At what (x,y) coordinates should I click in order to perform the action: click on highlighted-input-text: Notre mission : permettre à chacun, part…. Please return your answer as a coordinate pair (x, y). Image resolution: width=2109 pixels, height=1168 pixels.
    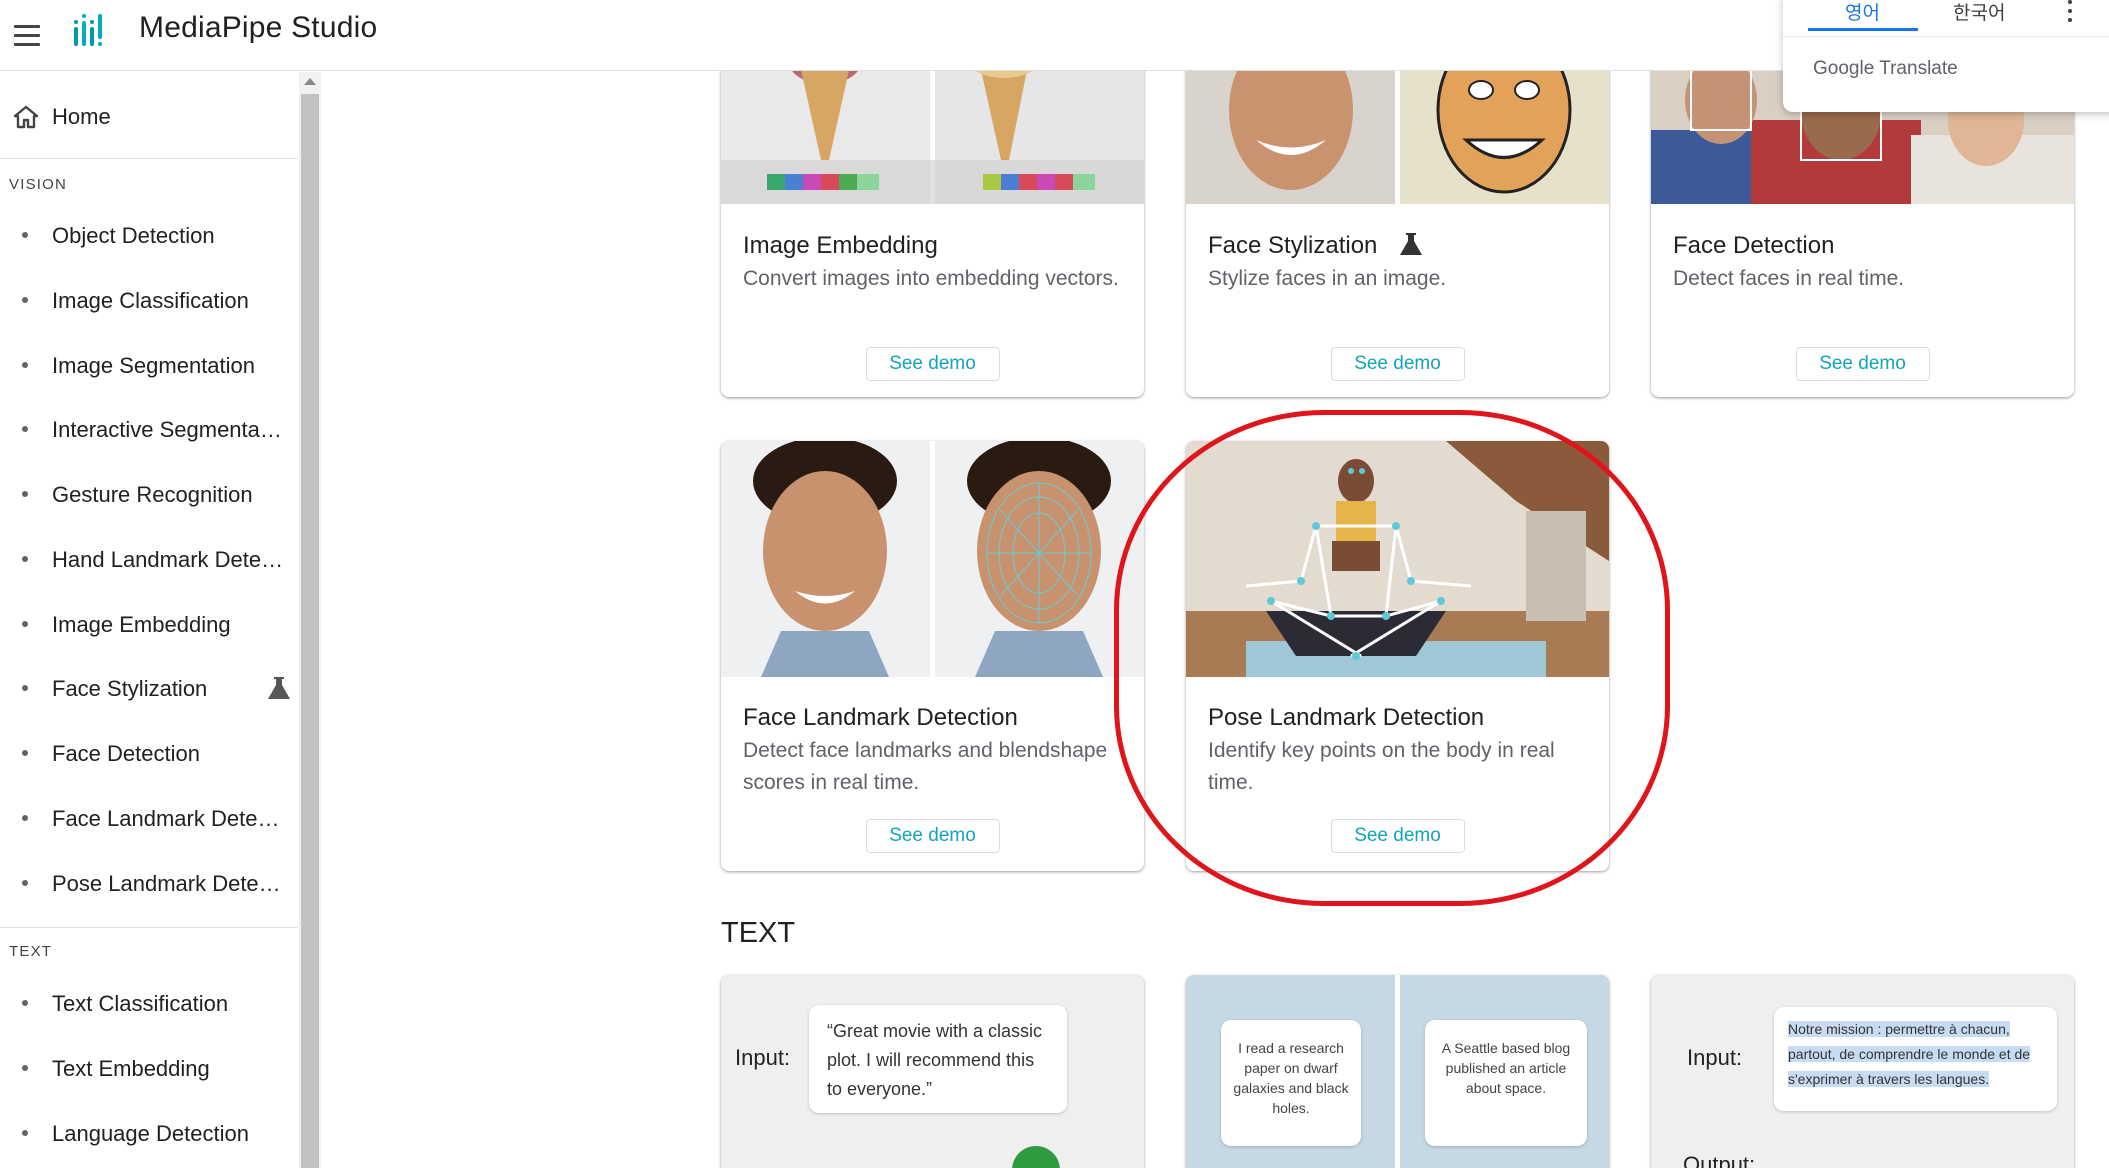
    Looking at the image, I should click on (1909, 1054).